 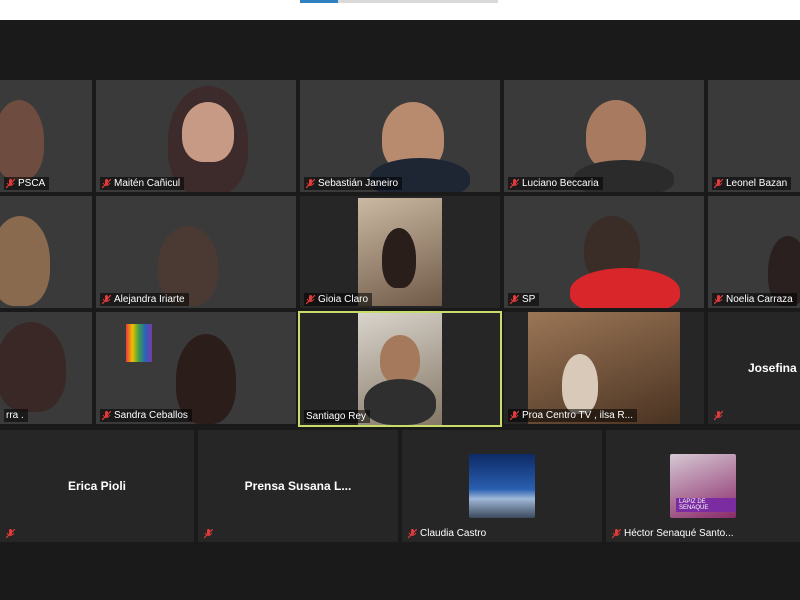 What do you see at coordinates (754, 136) in the screenshot?
I see `participant-tile: Leonel Bazan` at bounding box center [754, 136].